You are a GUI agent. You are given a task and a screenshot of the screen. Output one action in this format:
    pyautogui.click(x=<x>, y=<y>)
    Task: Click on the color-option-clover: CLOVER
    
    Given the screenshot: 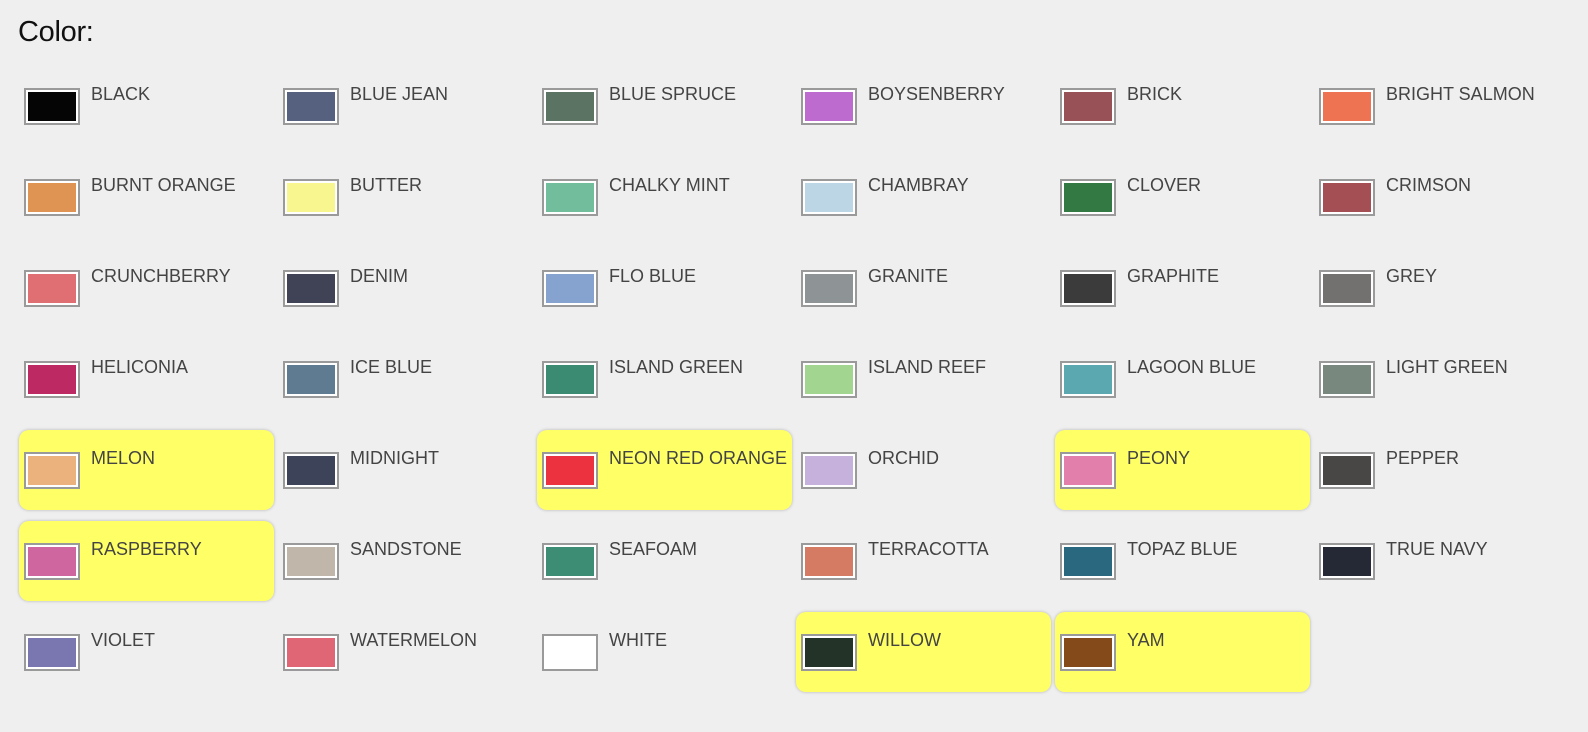 What is the action you would take?
    pyautogui.click(x=1182, y=197)
    